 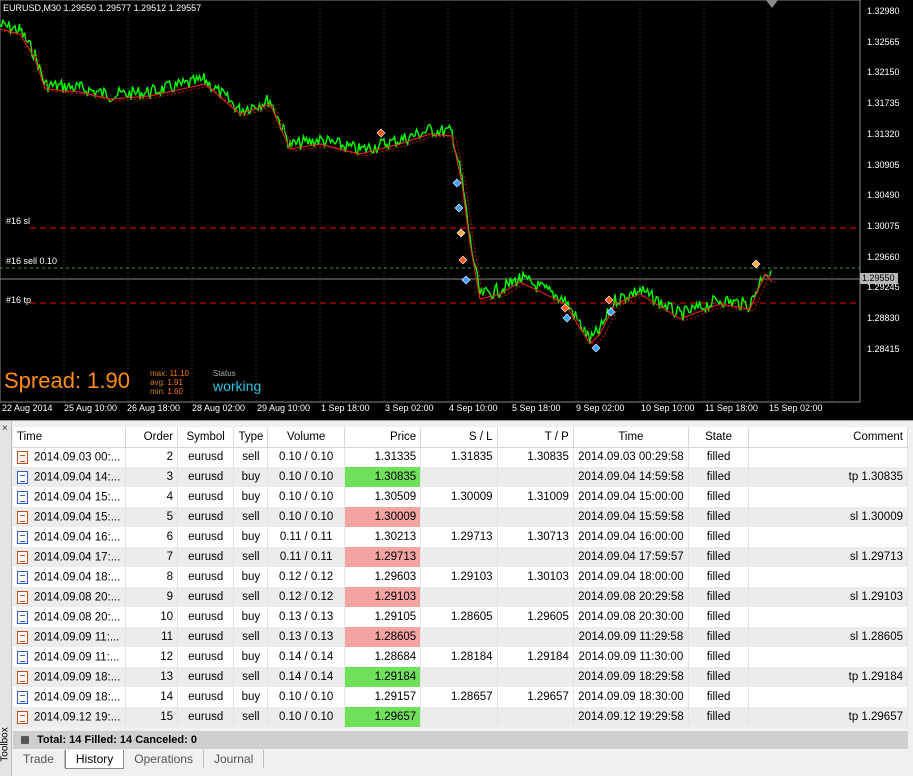 I want to click on column-header: Order, so click(x=152, y=437).